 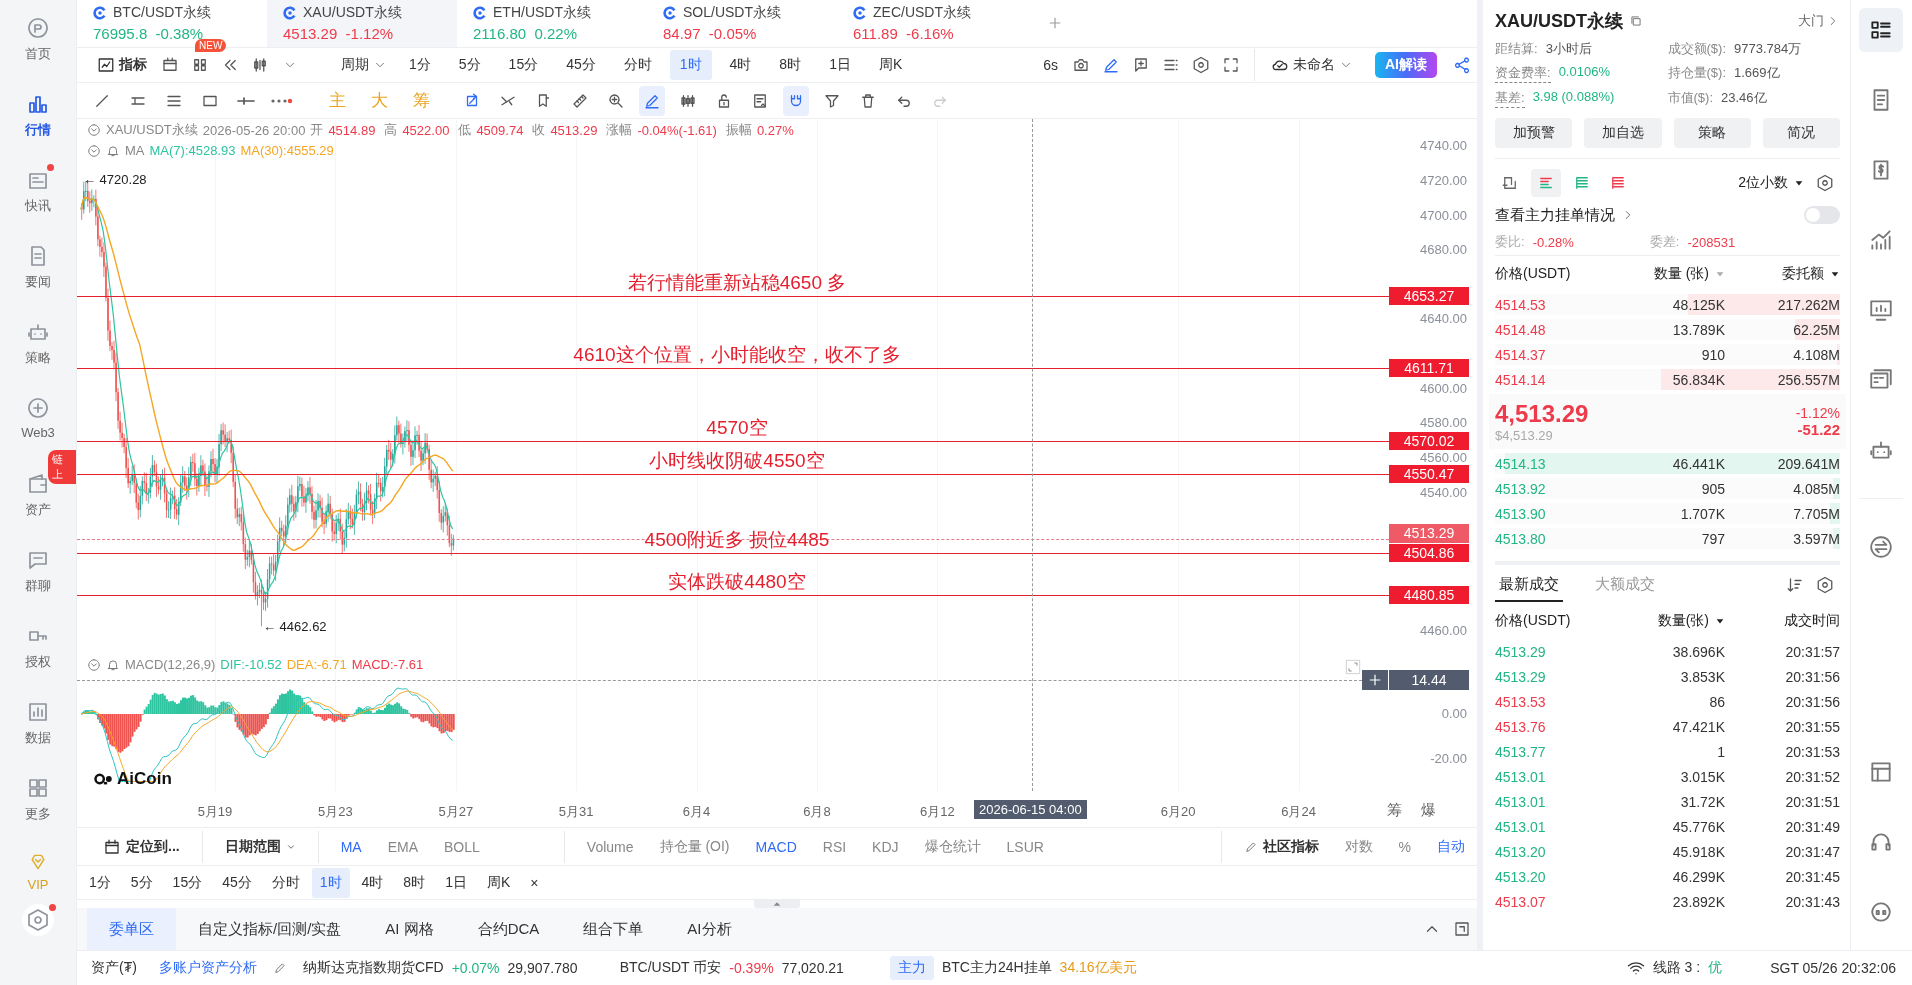 What do you see at coordinates (352, 130) in the screenshot?
I see `ohlc-value: 4514.89` at bounding box center [352, 130].